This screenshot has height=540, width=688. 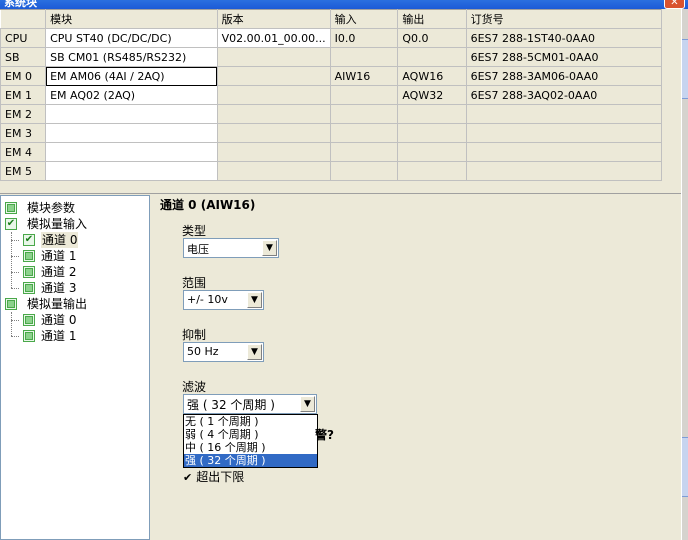 What do you see at coordinates (563, 76) in the screenshot?
I see `order-number-cell: 6ES7 288-3AM06-0AA0` at bounding box center [563, 76].